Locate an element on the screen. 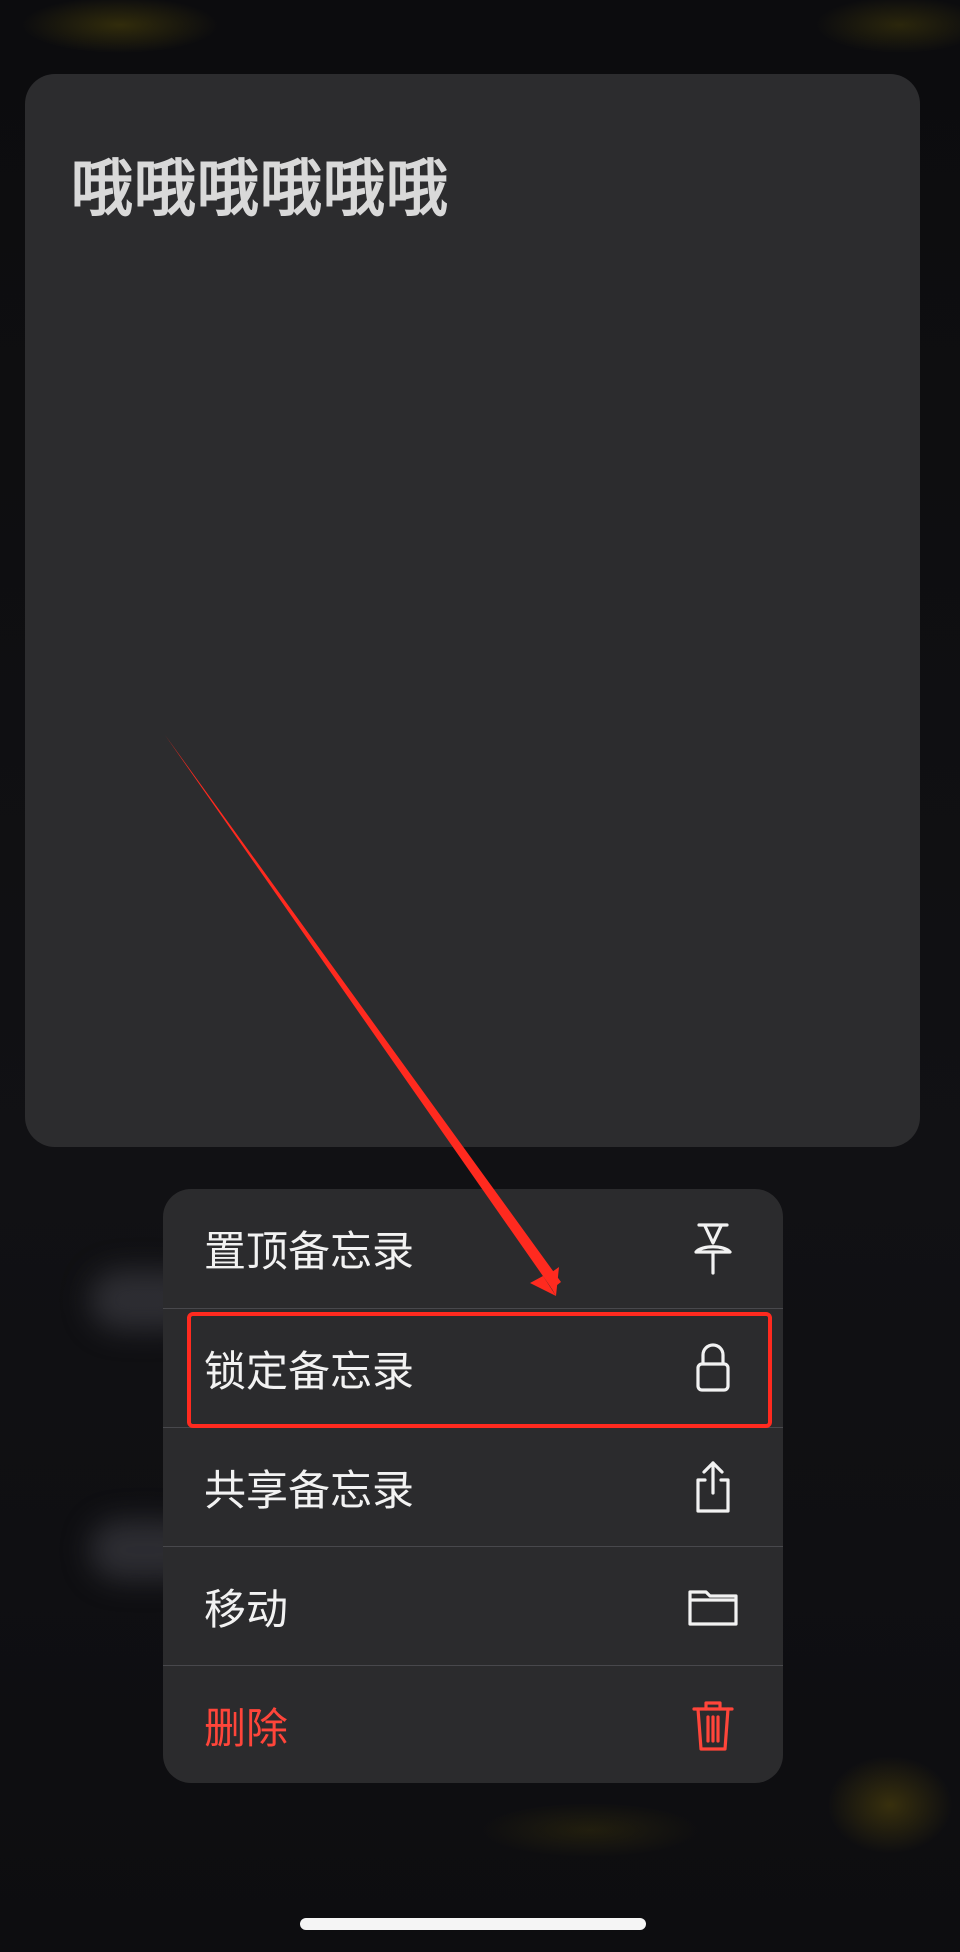 Image resolution: width=960 pixels, height=1952 pixels. trash-icon is located at coordinates (713, 1725).